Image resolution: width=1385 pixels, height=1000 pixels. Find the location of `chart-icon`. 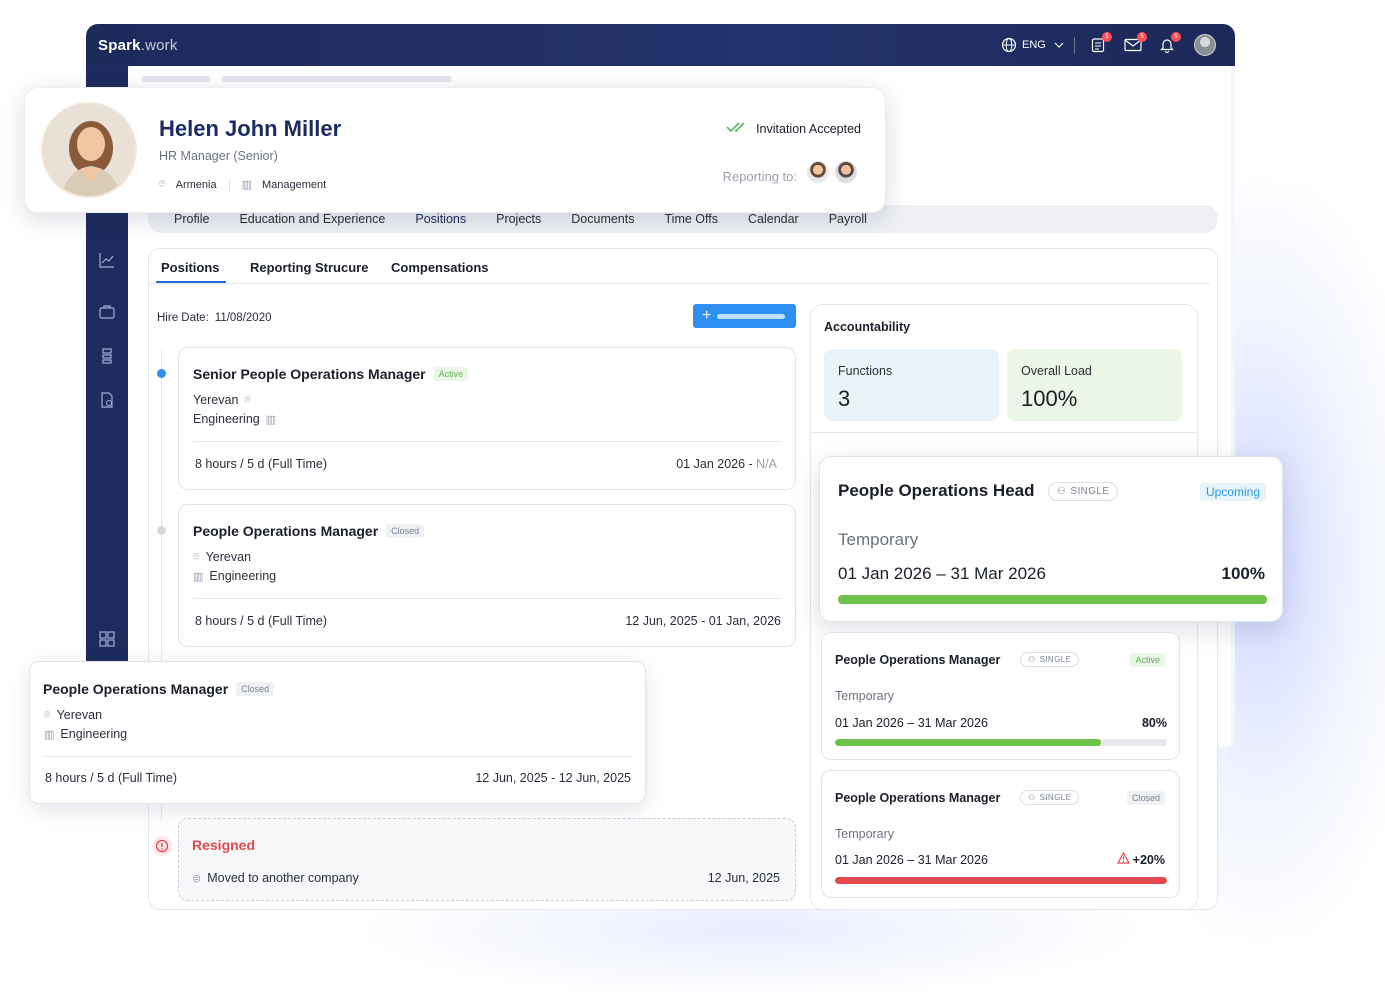

chart-icon is located at coordinates (107, 260).